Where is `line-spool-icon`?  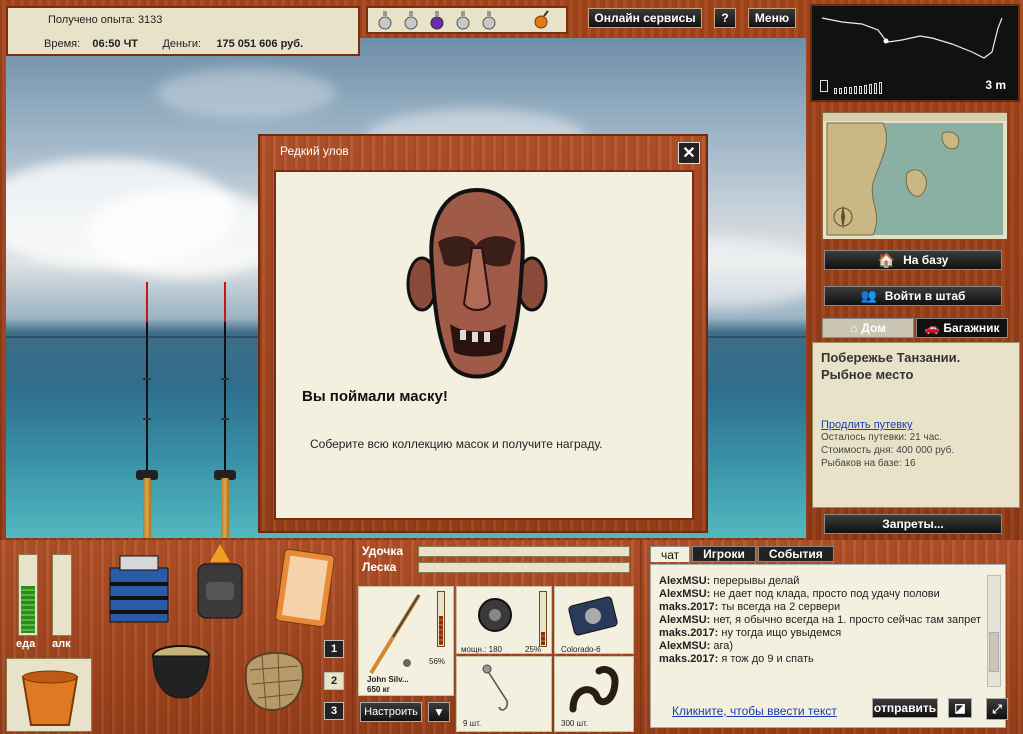 line-spool-icon is located at coordinates (593, 616).